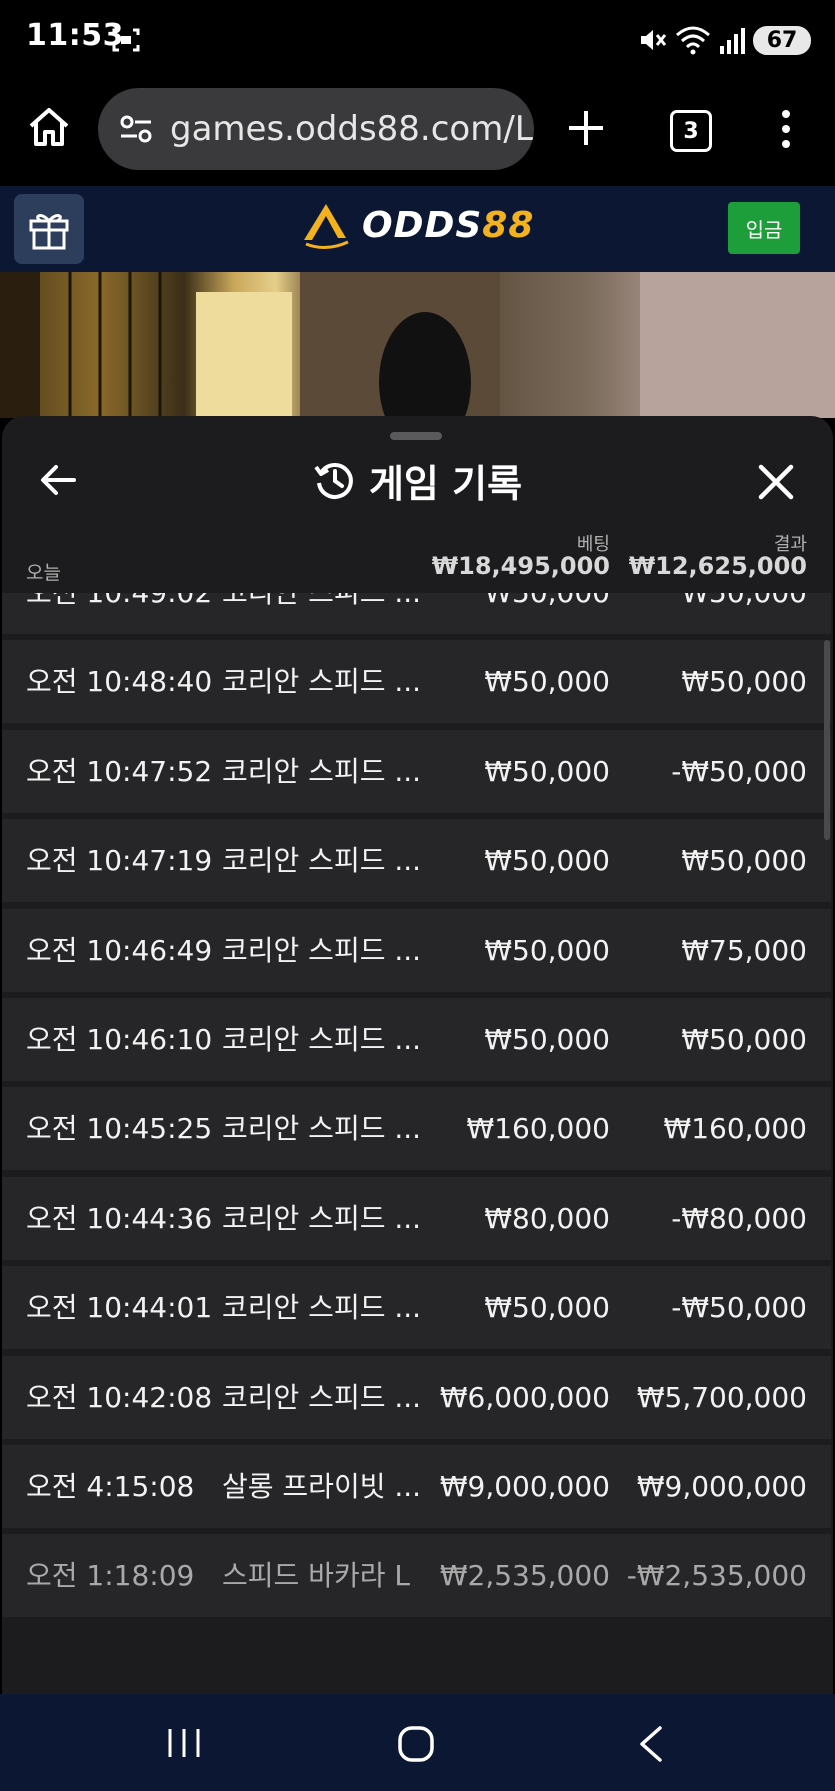  I want to click on row-time: 오전 10:47:19, so click(119, 861).